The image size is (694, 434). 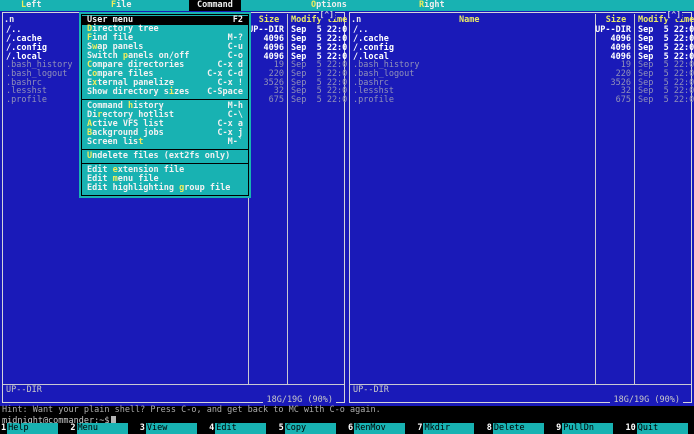 I want to click on fkey-edit: 4 Edit, so click(x=242, y=428).